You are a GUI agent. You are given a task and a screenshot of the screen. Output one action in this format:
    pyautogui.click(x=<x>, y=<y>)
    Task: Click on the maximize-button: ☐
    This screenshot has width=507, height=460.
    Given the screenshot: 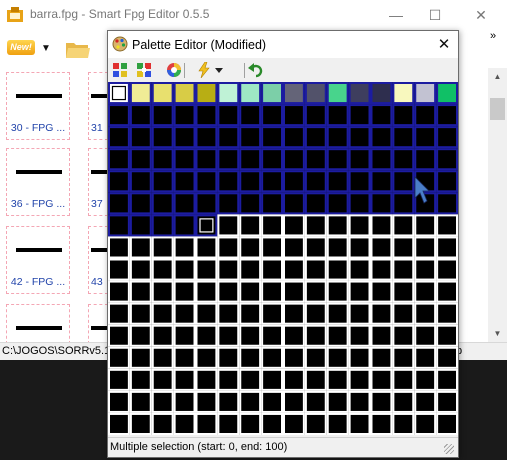 What is the action you would take?
    pyautogui.click(x=435, y=15)
    